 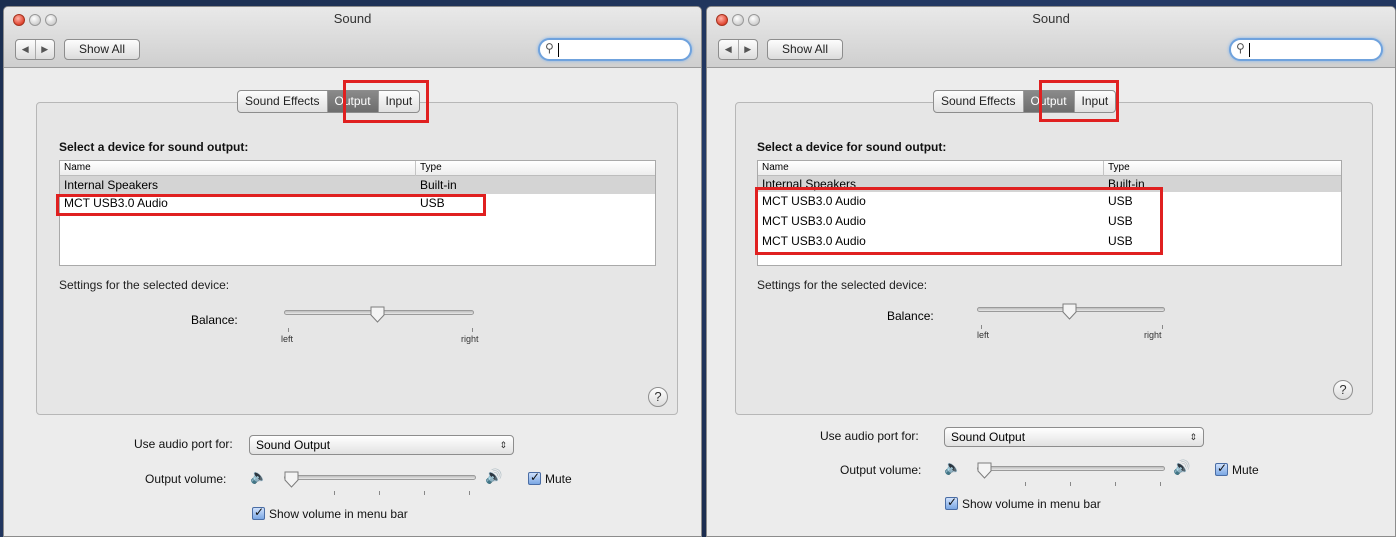 What do you see at coordinates (494, 476) in the screenshot?
I see `speaker-high-icon: 🔊` at bounding box center [494, 476].